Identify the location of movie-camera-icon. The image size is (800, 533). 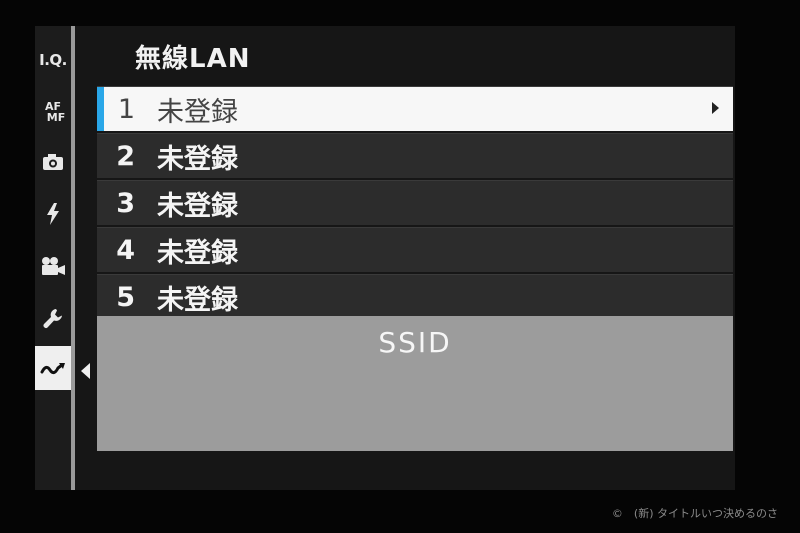
(53, 266).